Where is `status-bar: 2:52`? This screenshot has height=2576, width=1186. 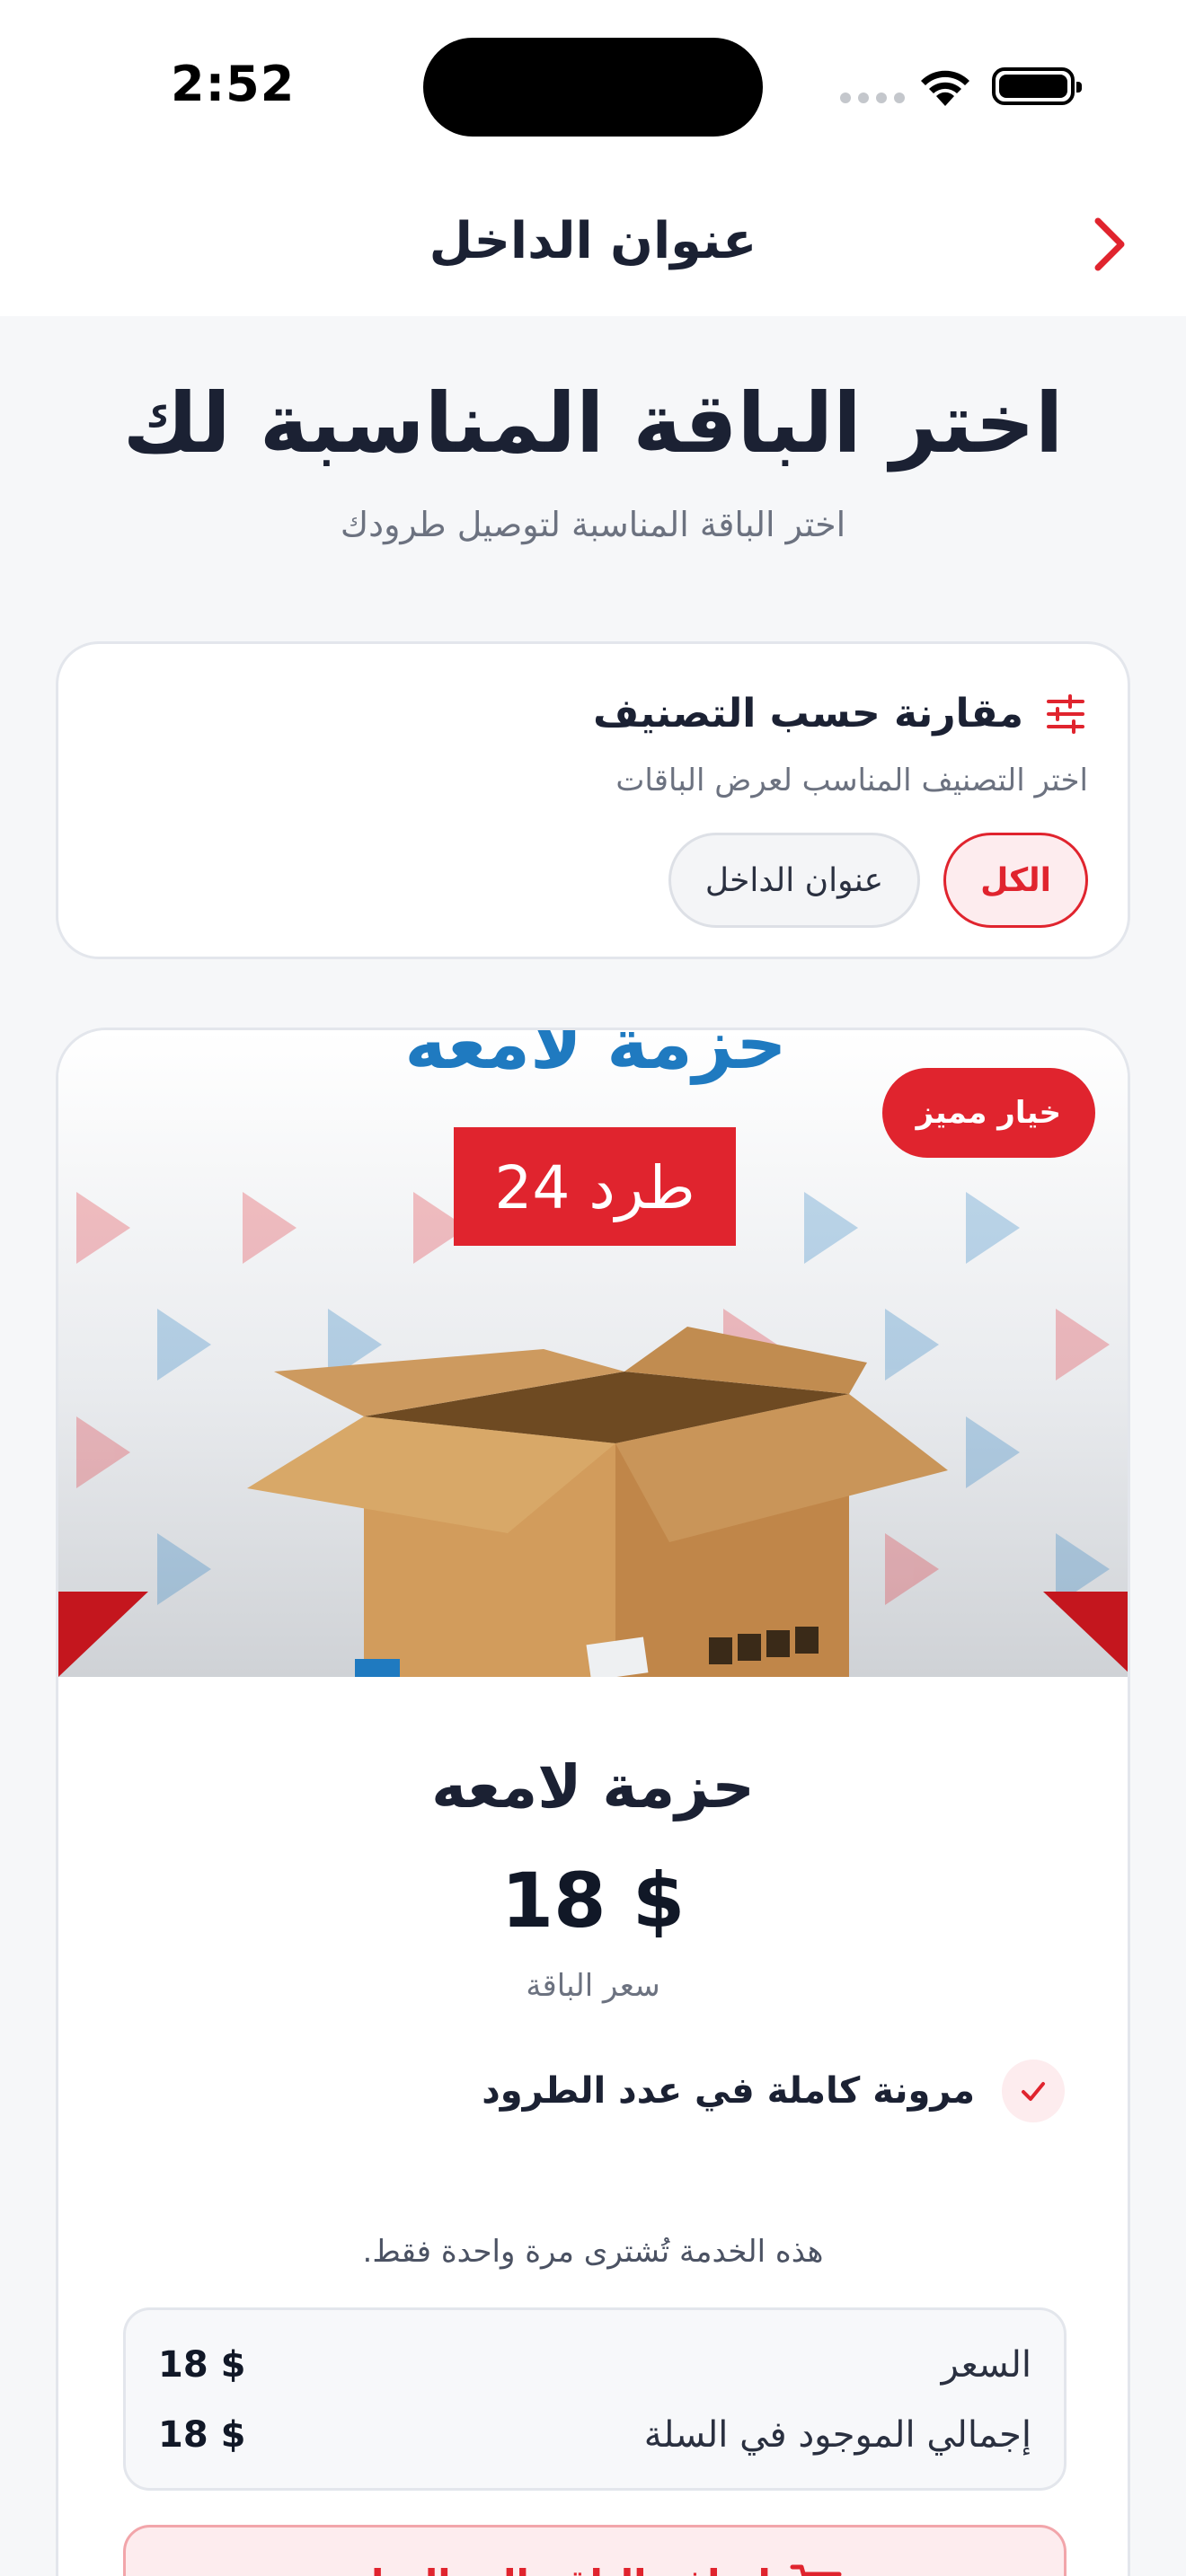 status-bar: 2:52 is located at coordinates (593, 85).